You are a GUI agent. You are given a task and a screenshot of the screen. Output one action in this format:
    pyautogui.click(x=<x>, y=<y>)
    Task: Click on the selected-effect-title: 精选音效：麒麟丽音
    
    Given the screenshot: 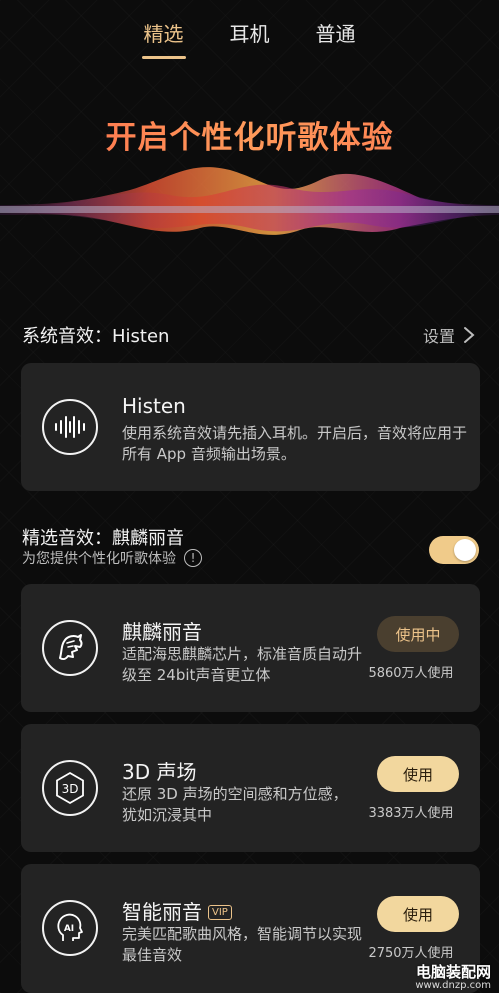 What is the action you would take?
    pyautogui.click(x=103, y=538)
    